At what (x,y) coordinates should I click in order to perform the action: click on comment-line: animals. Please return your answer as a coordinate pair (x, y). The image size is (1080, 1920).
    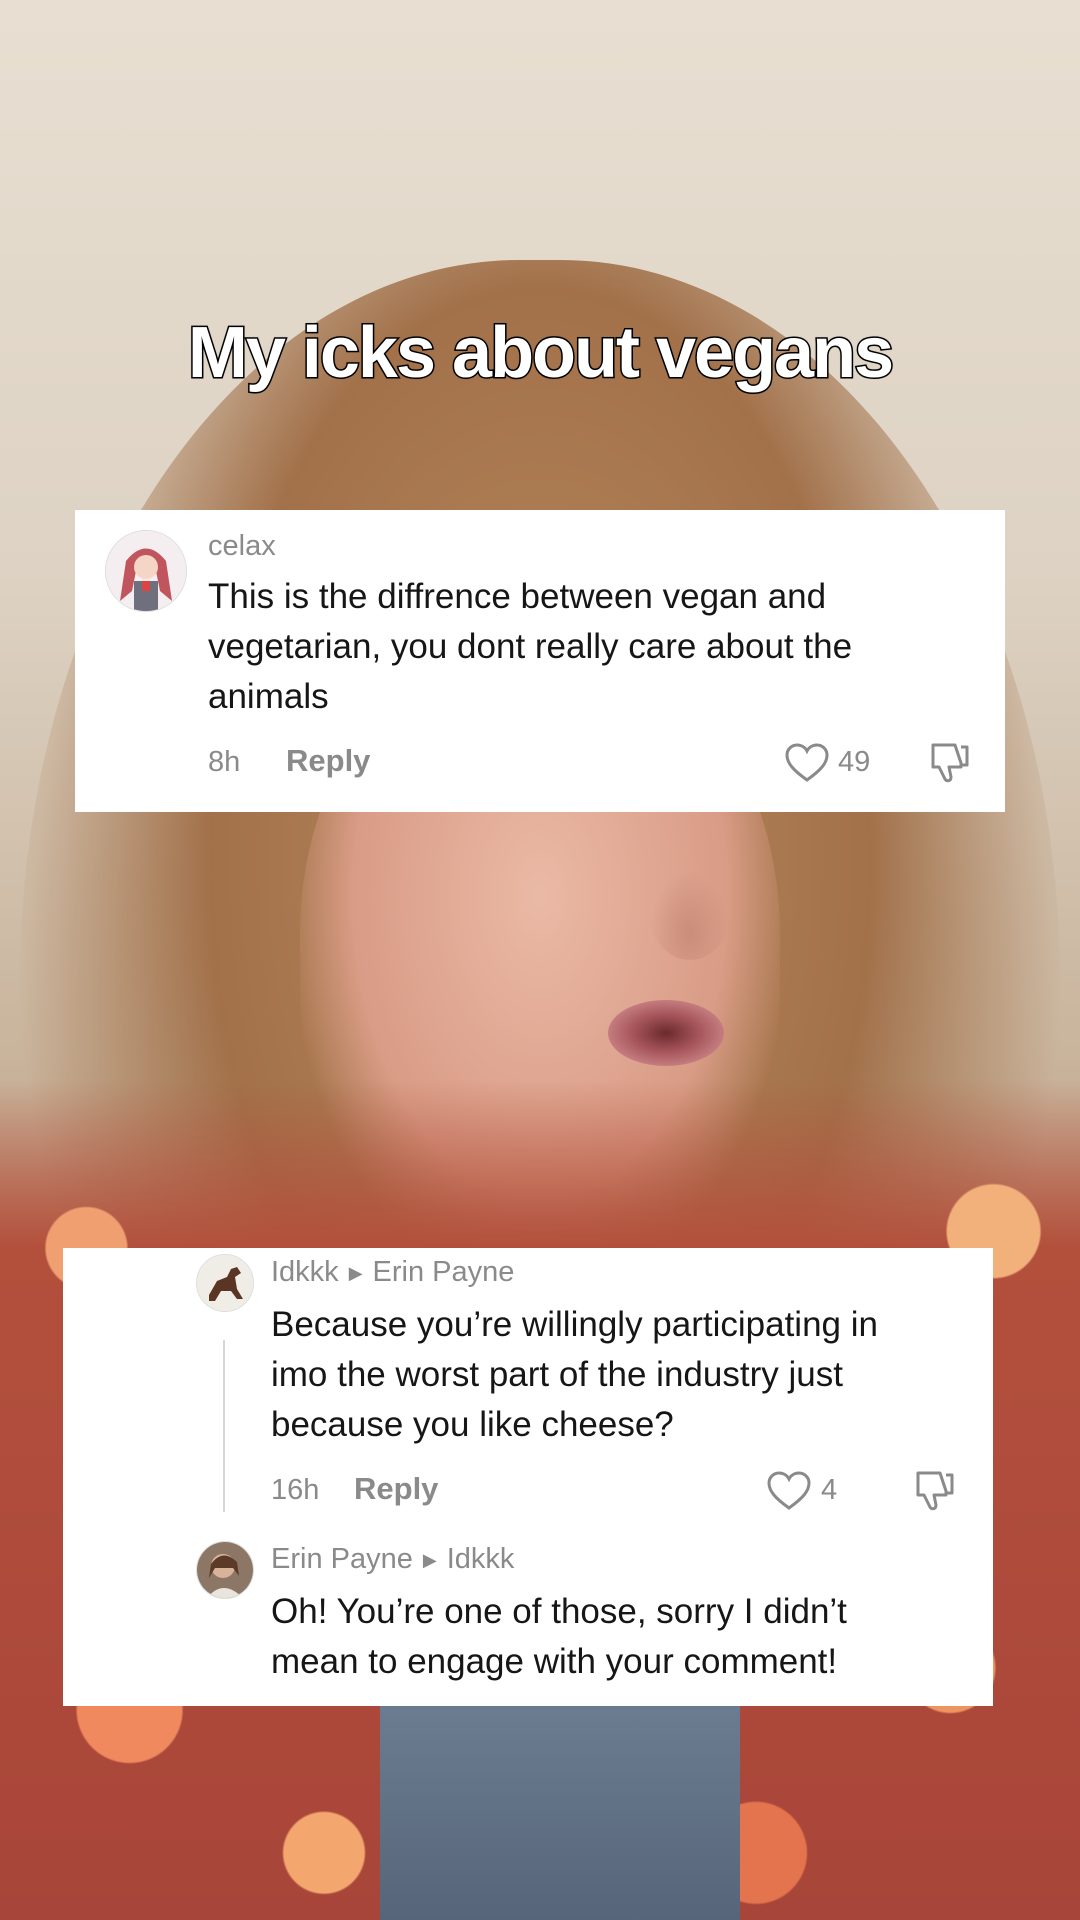
    Looking at the image, I should click on (268, 696).